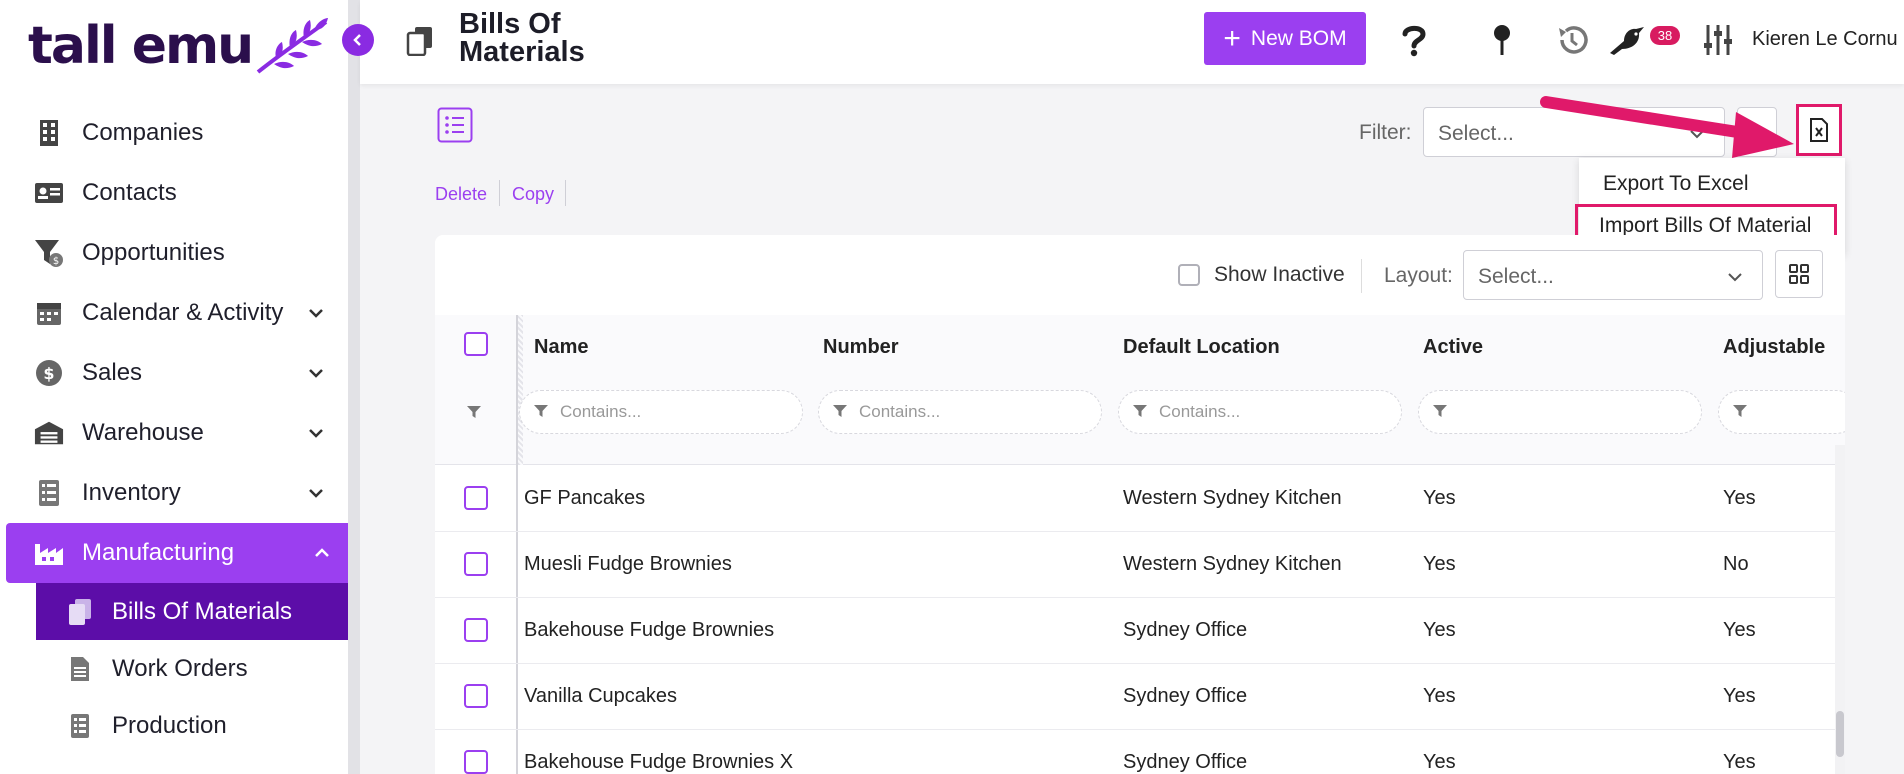 This screenshot has width=1904, height=774. Describe the element at coordinates (176, 373) in the screenshot. I see `sidebar-item-sales: $ Sales` at that location.